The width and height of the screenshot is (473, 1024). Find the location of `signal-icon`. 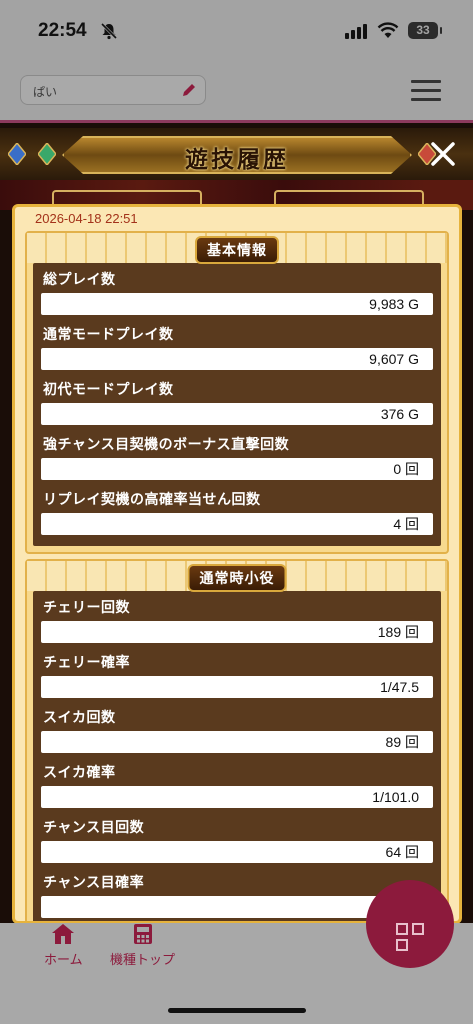

signal-icon is located at coordinates (356, 31).